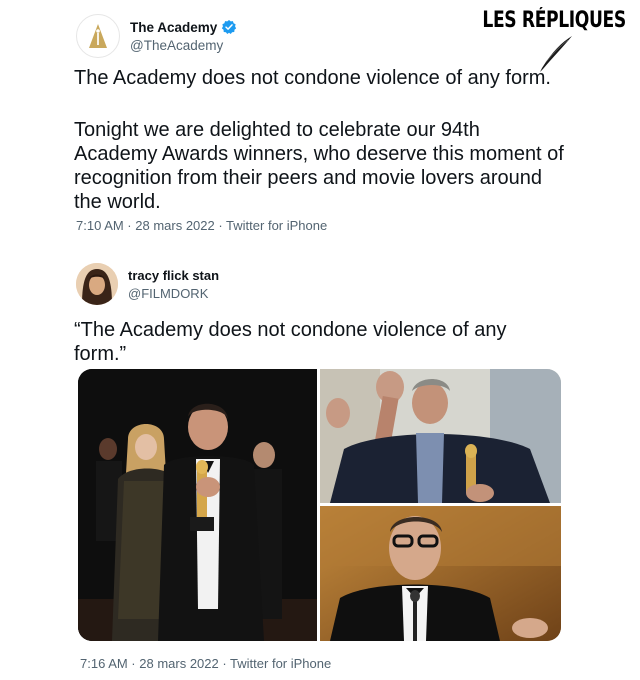 This screenshot has width=640, height=680. What do you see at coordinates (173, 293) in the screenshot?
I see `tweet2-handle: @FILMDORK` at bounding box center [173, 293].